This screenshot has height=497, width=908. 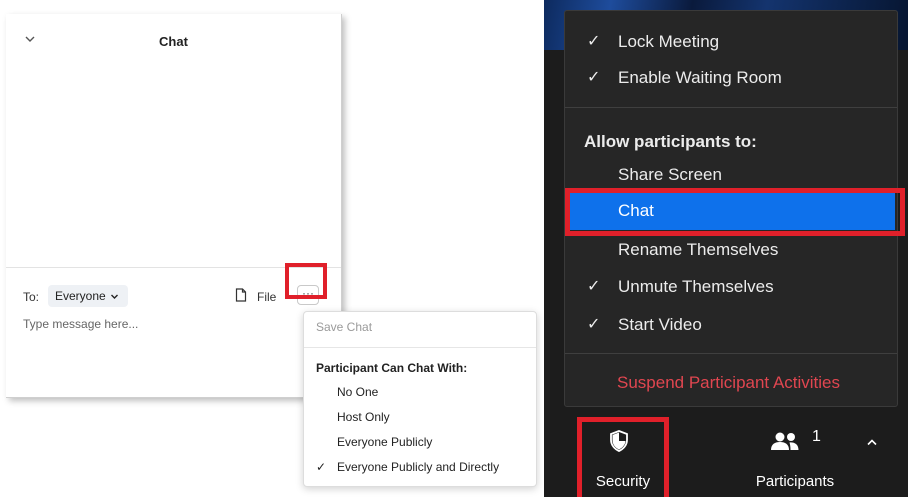 I want to click on enable-waiting-room-item: Enable Waiting Room, so click(x=700, y=78).